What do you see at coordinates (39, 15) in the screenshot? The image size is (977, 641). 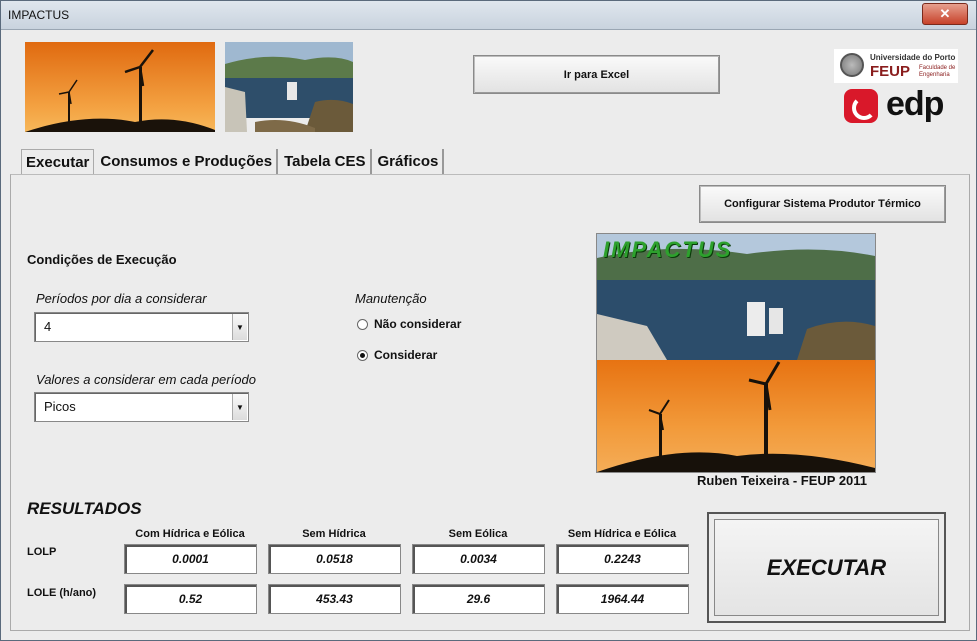 I see `window-title: IMPACTUS` at bounding box center [39, 15].